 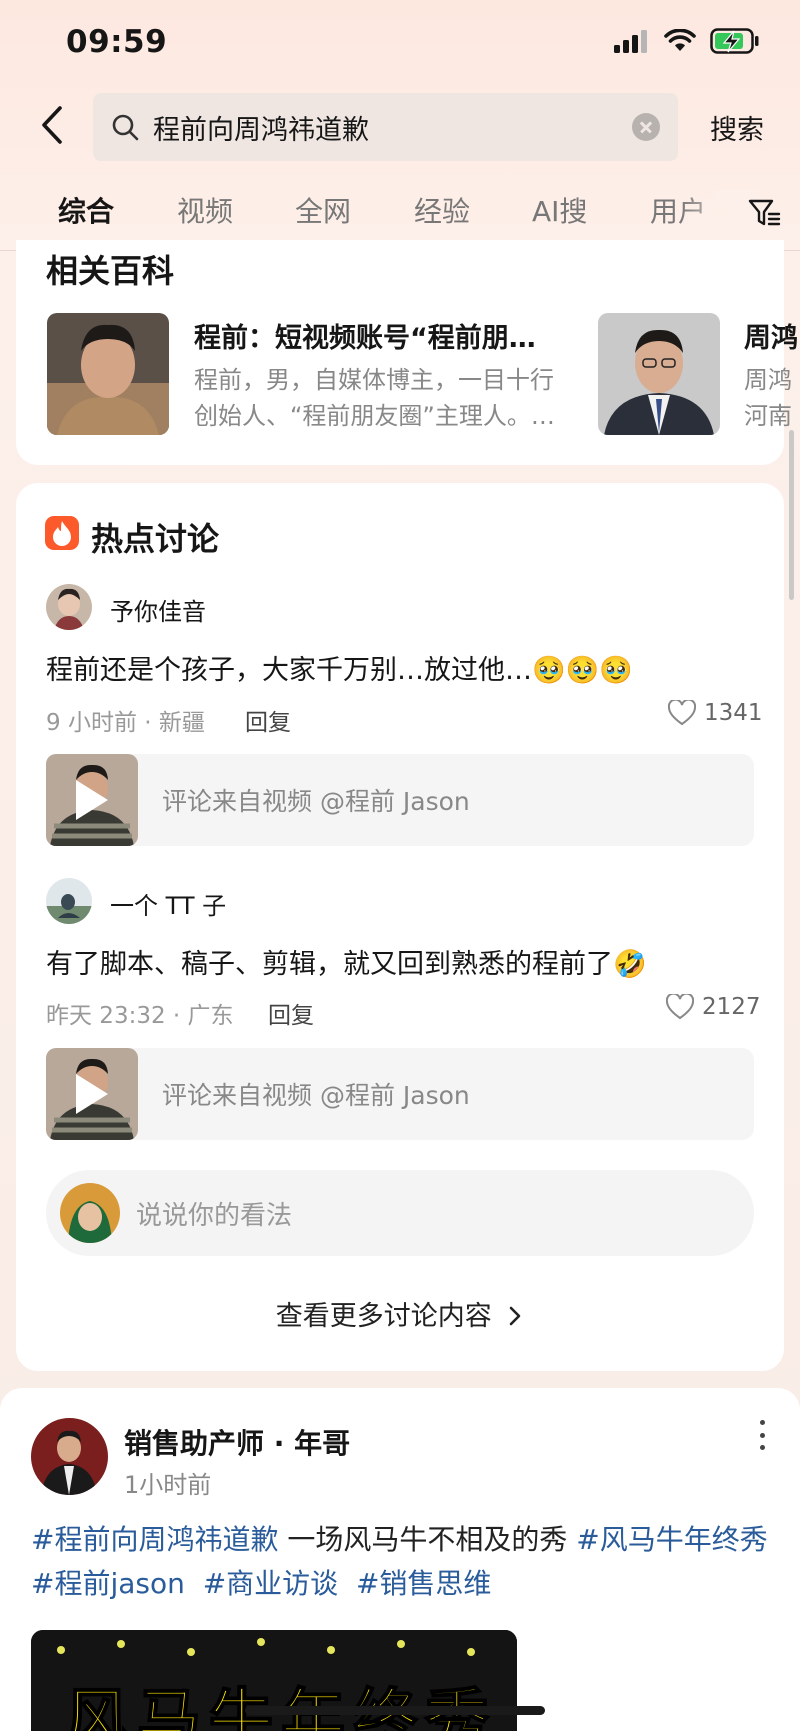 What do you see at coordinates (270, 1583) in the screenshot?
I see `hashtag: #商业访谈` at bounding box center [270, 1583].